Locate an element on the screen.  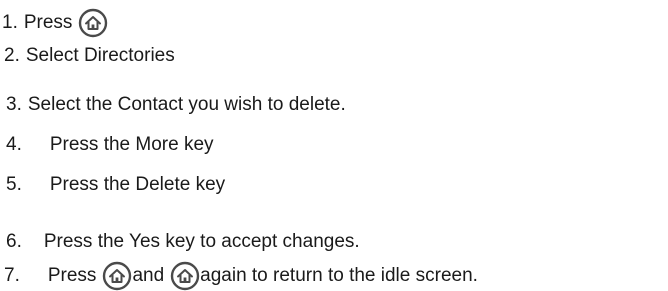
step-text: Press the More key is located at coordinates (131, 144).